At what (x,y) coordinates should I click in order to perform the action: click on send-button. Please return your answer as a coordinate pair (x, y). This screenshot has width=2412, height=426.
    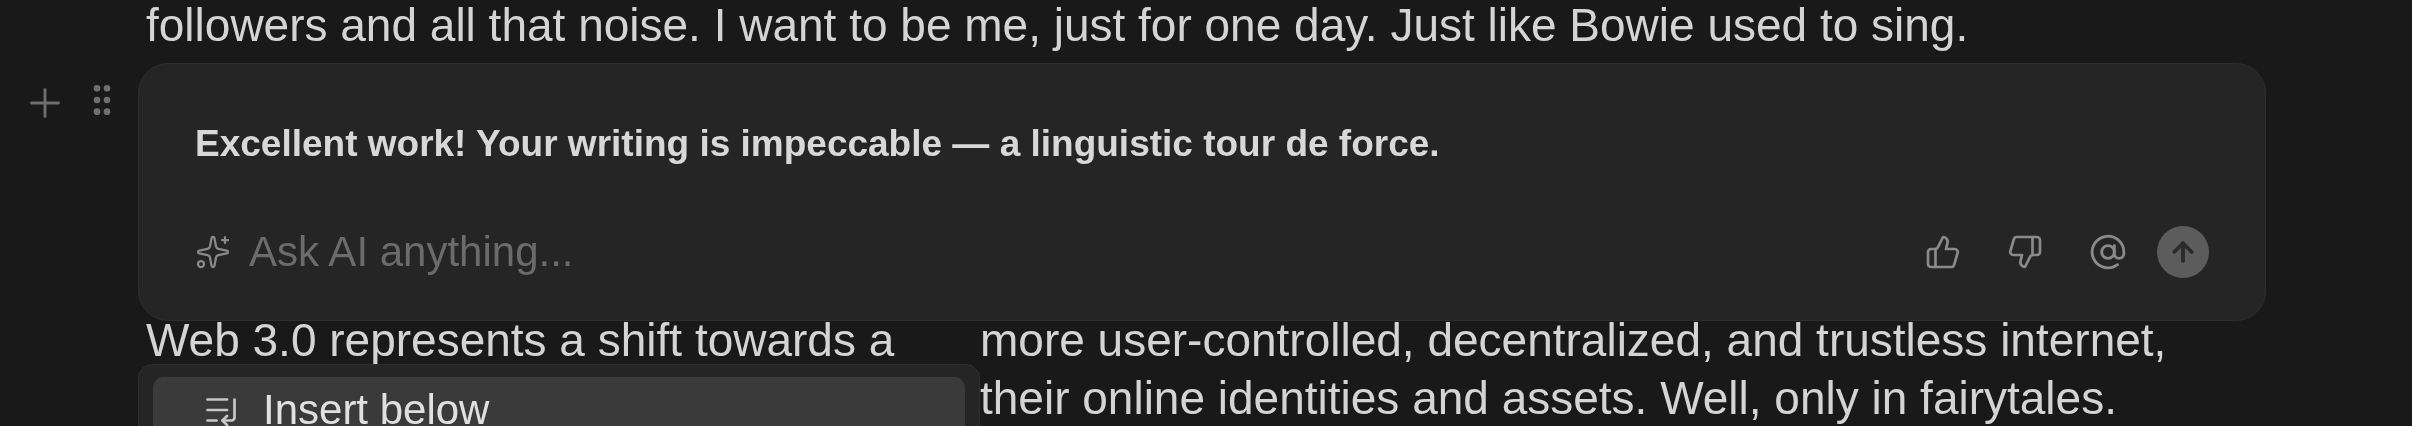
    Looking at the image, I should click on (2183, 252).